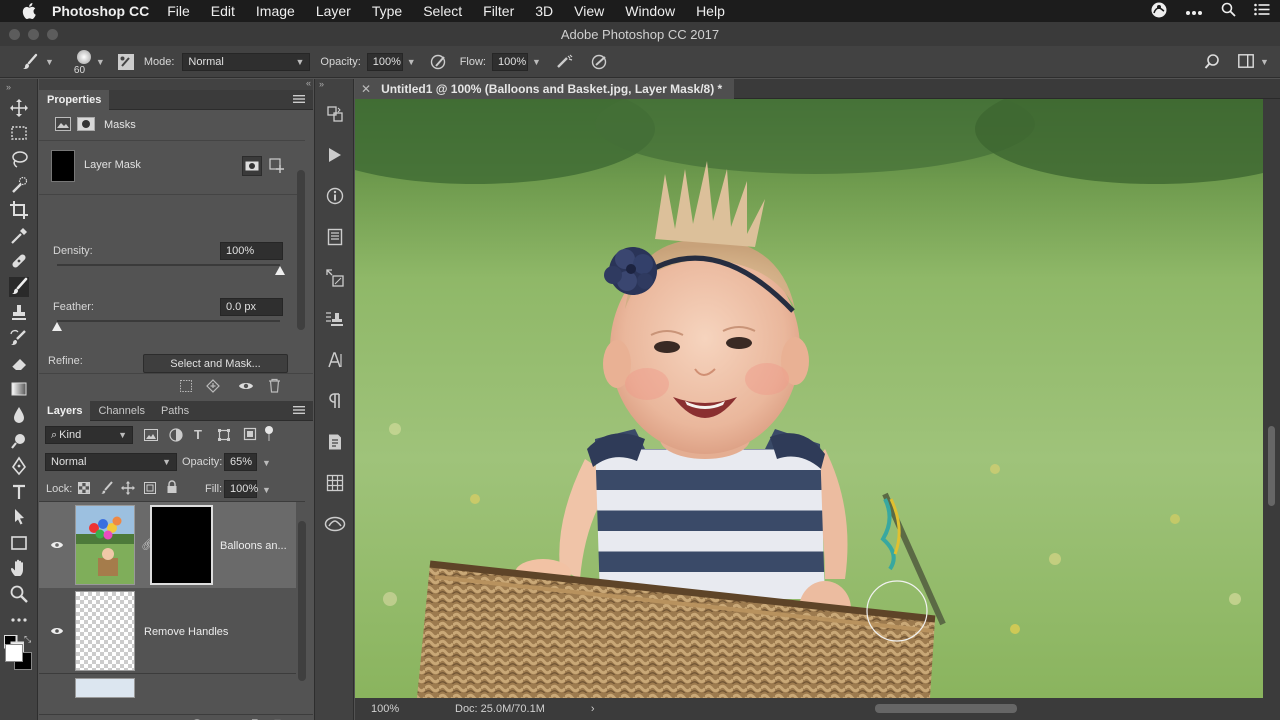  What do you see at coordinates (175, 411) in the screenshot?
I see `tab-paths: Paths` at bounding box center [175, 411].